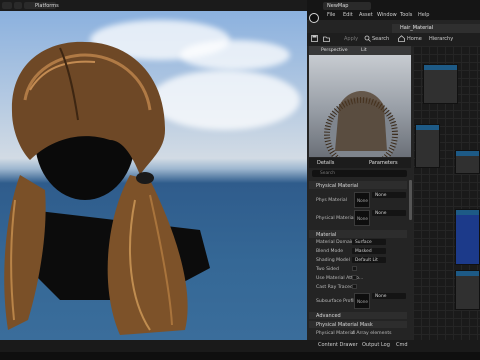 This screenshot has width=480, height=360. Describe the element at coordinates (360, 163) in the screenshot. I see `details-header: Details Parameters` at that location.